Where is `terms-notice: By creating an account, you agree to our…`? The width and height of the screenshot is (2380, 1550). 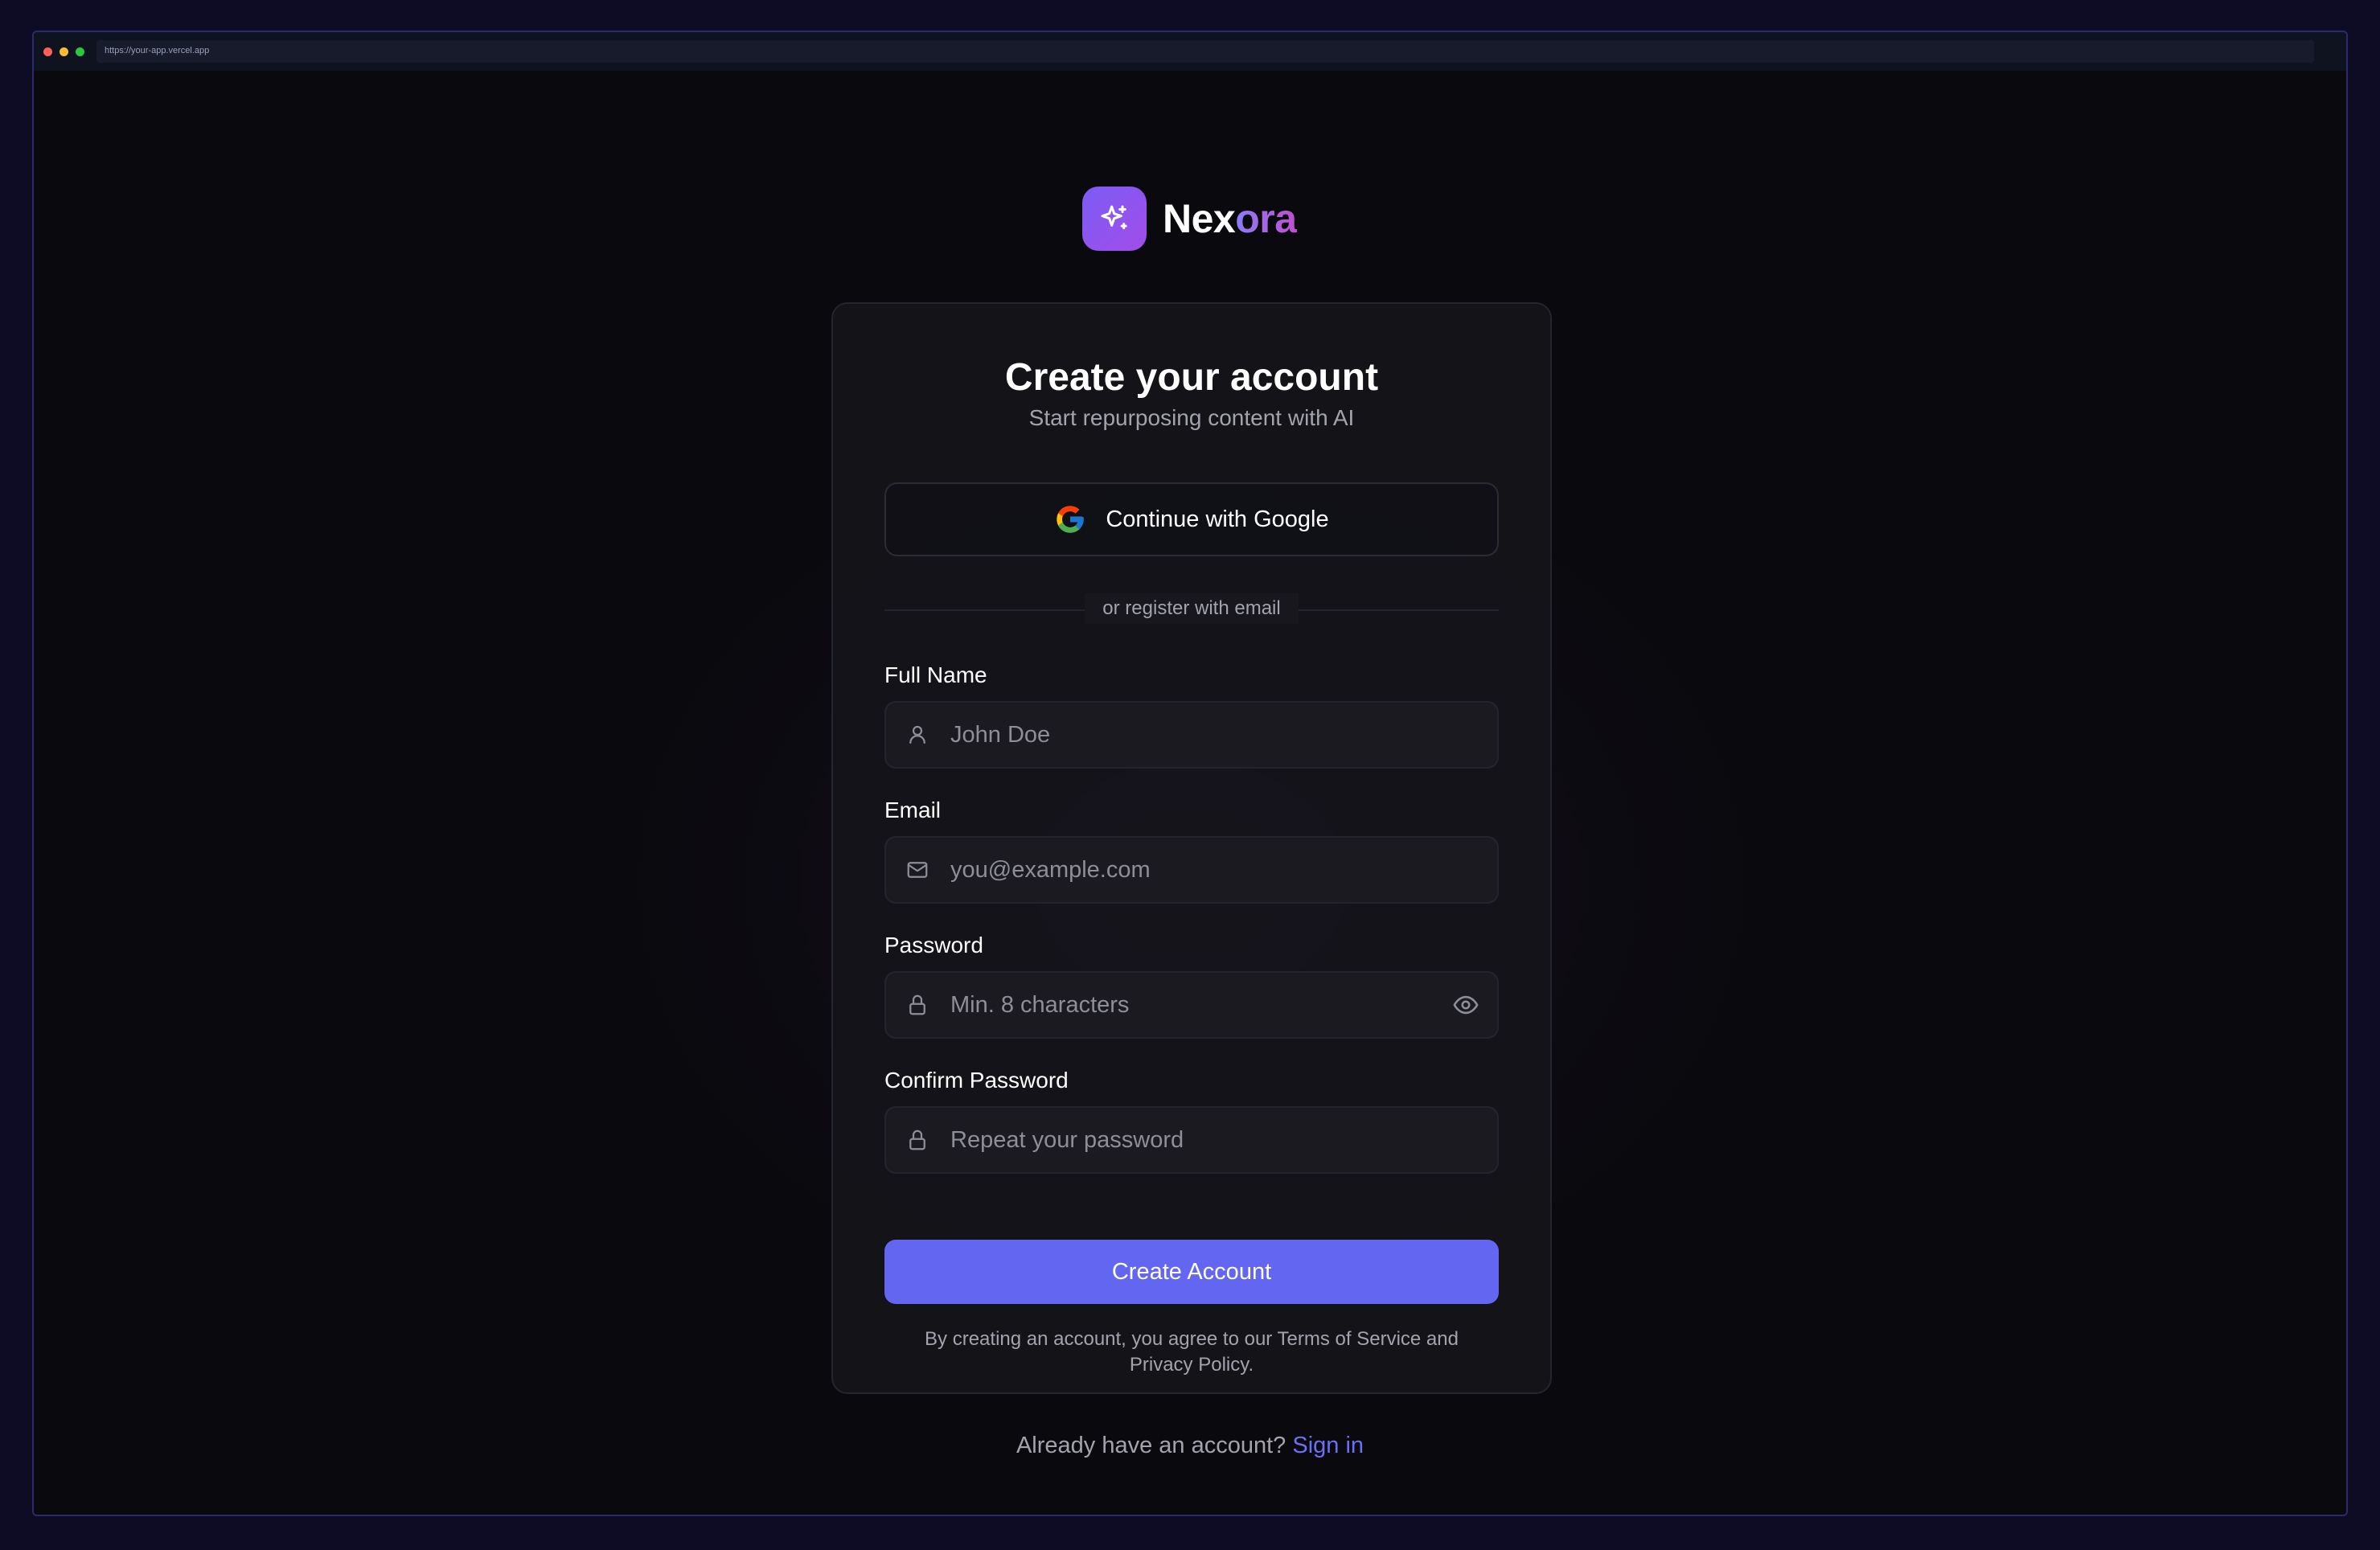 terms-notice: By creating an account, you agree to our… is located at coordinates (1191, 1352).